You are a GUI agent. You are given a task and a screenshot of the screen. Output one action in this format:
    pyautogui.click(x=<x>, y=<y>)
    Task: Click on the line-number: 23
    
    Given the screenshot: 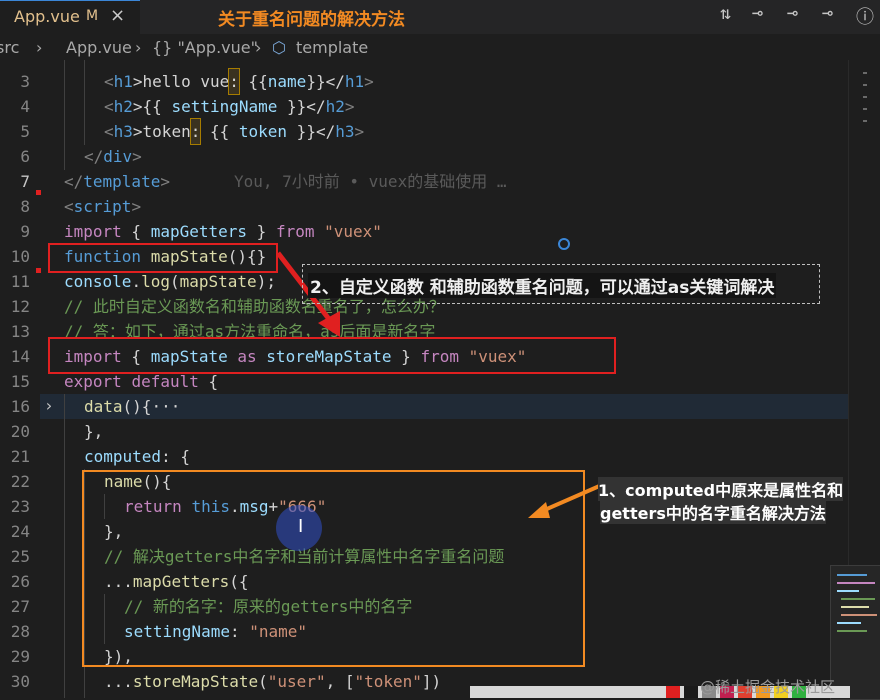 What is the action you would take?
    pyautogui.click(x=20, y=506)
    